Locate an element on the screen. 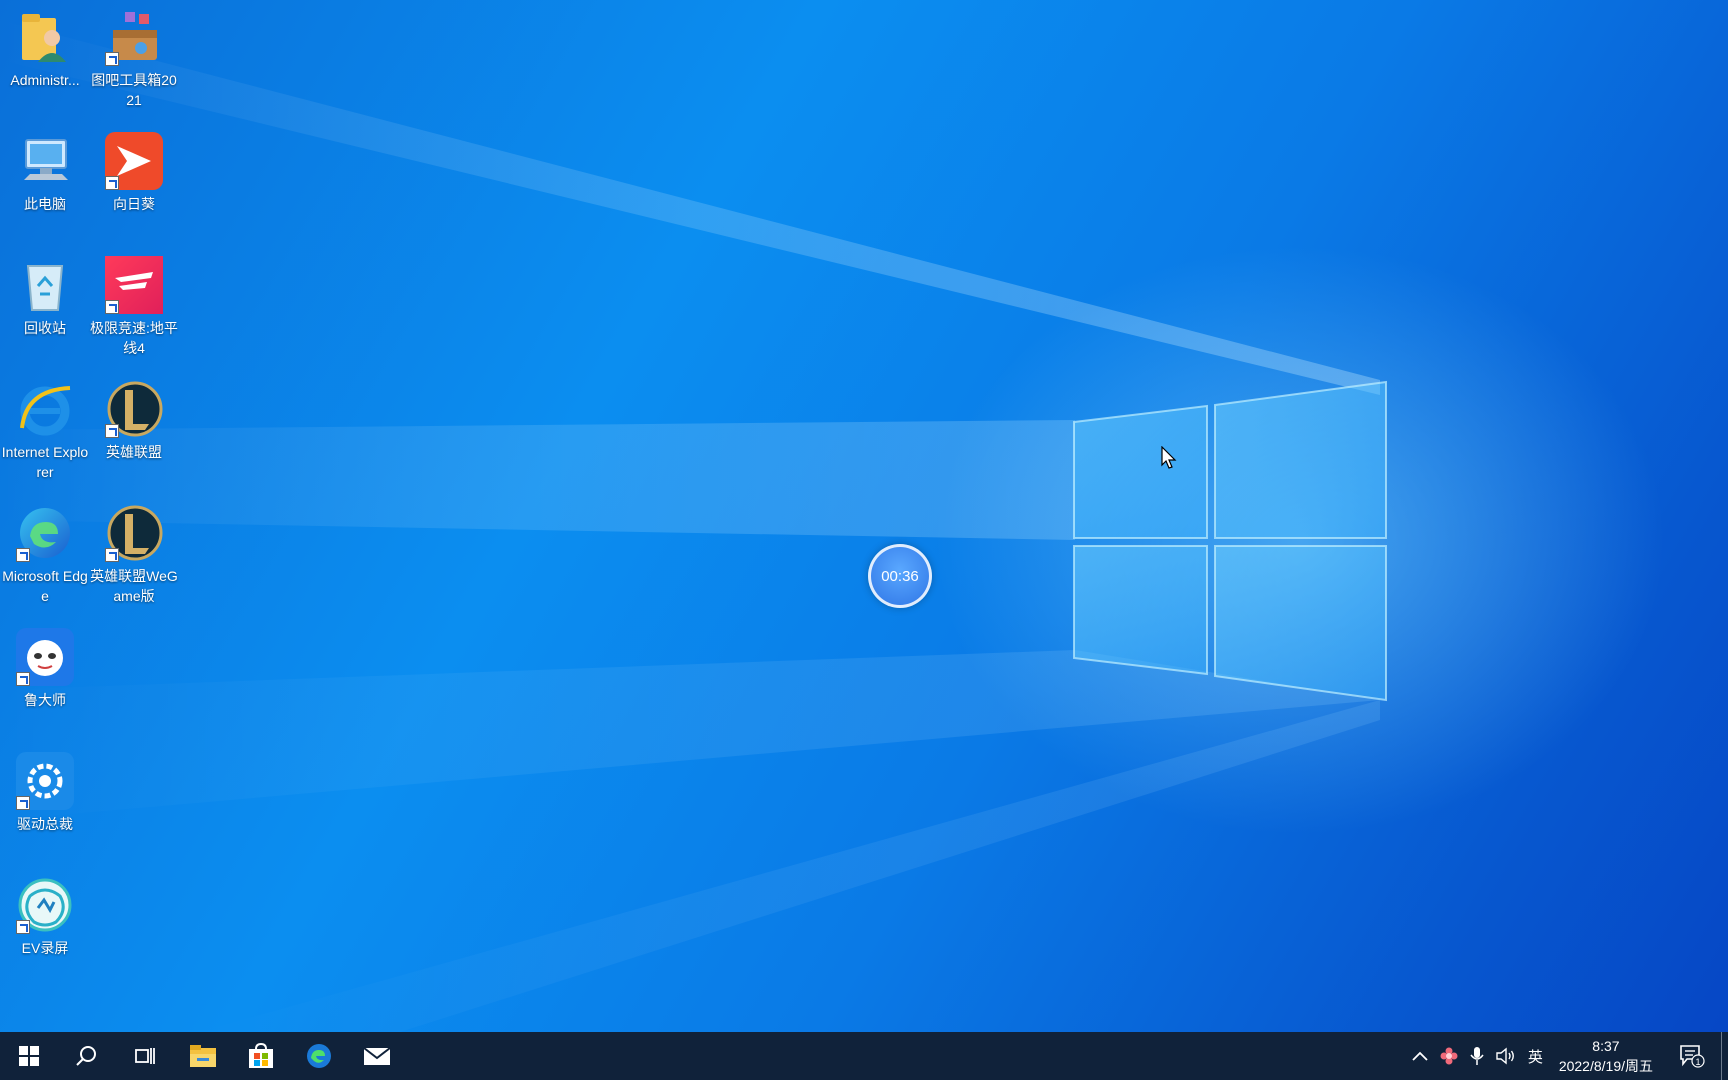  desktop-icon-toolbox: 图吧工具箱2021 is located at coordinates (134, 58).